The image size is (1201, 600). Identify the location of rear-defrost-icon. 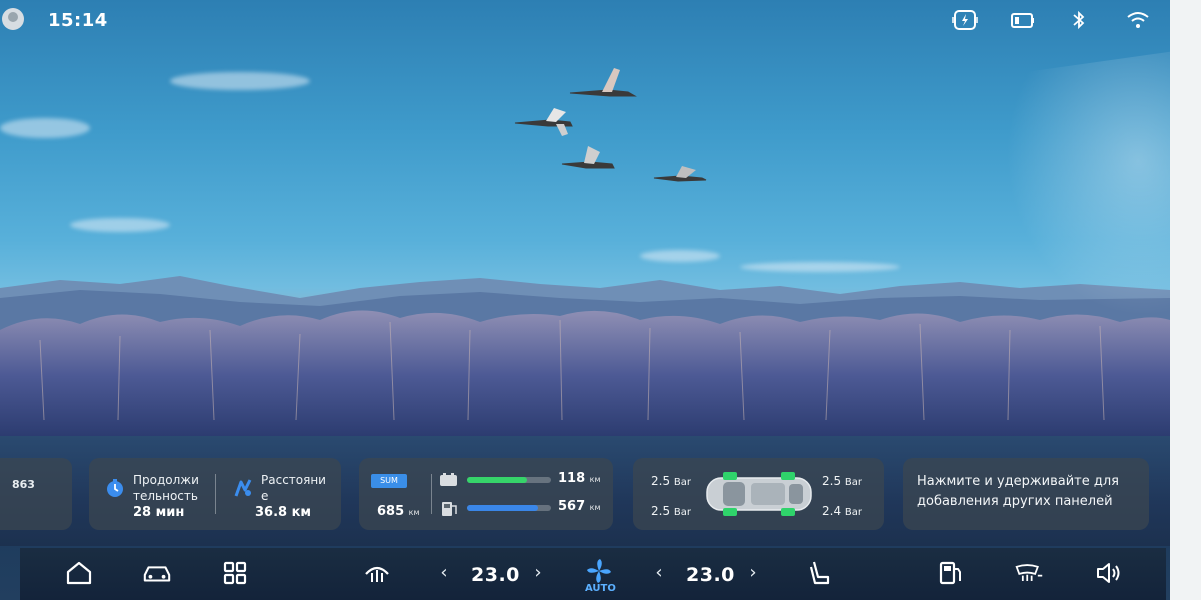
(377, 574).